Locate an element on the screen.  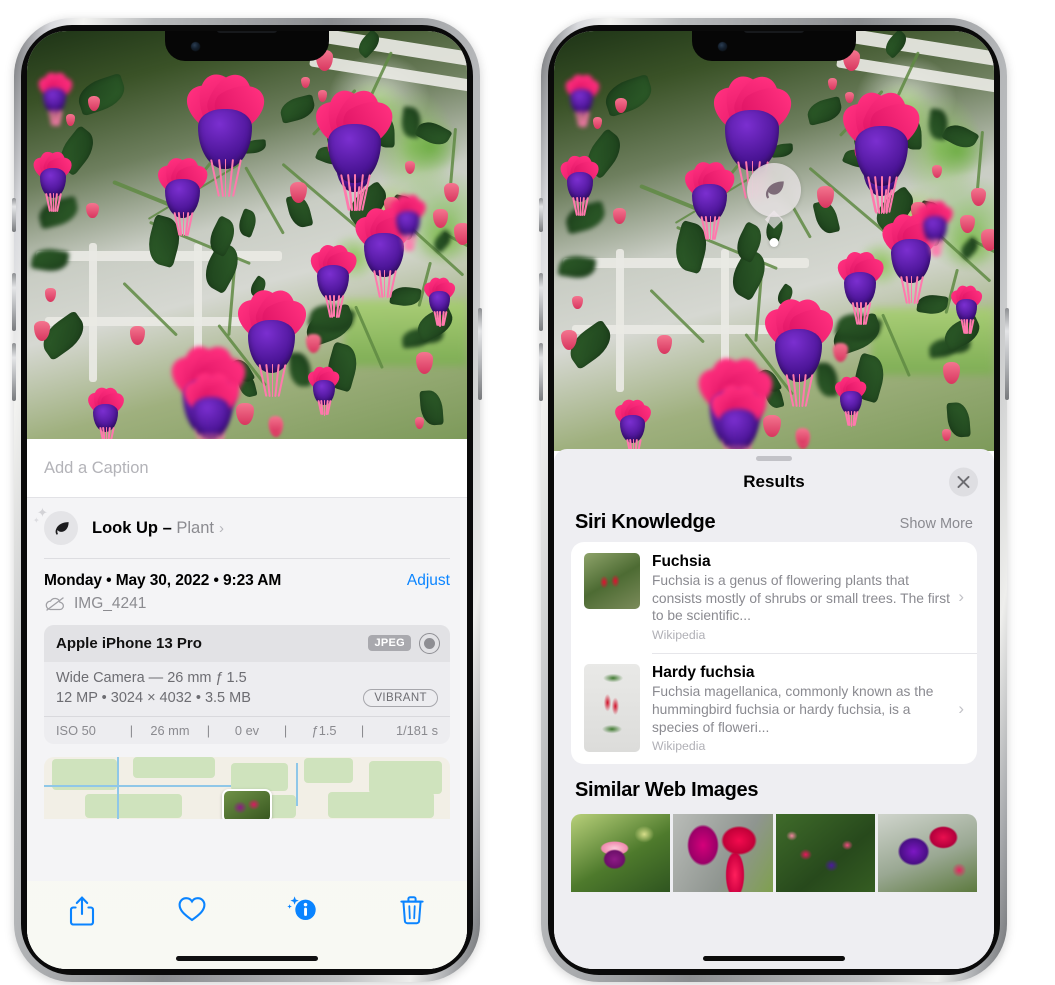
front-camera is located at coordinates (722, 46).